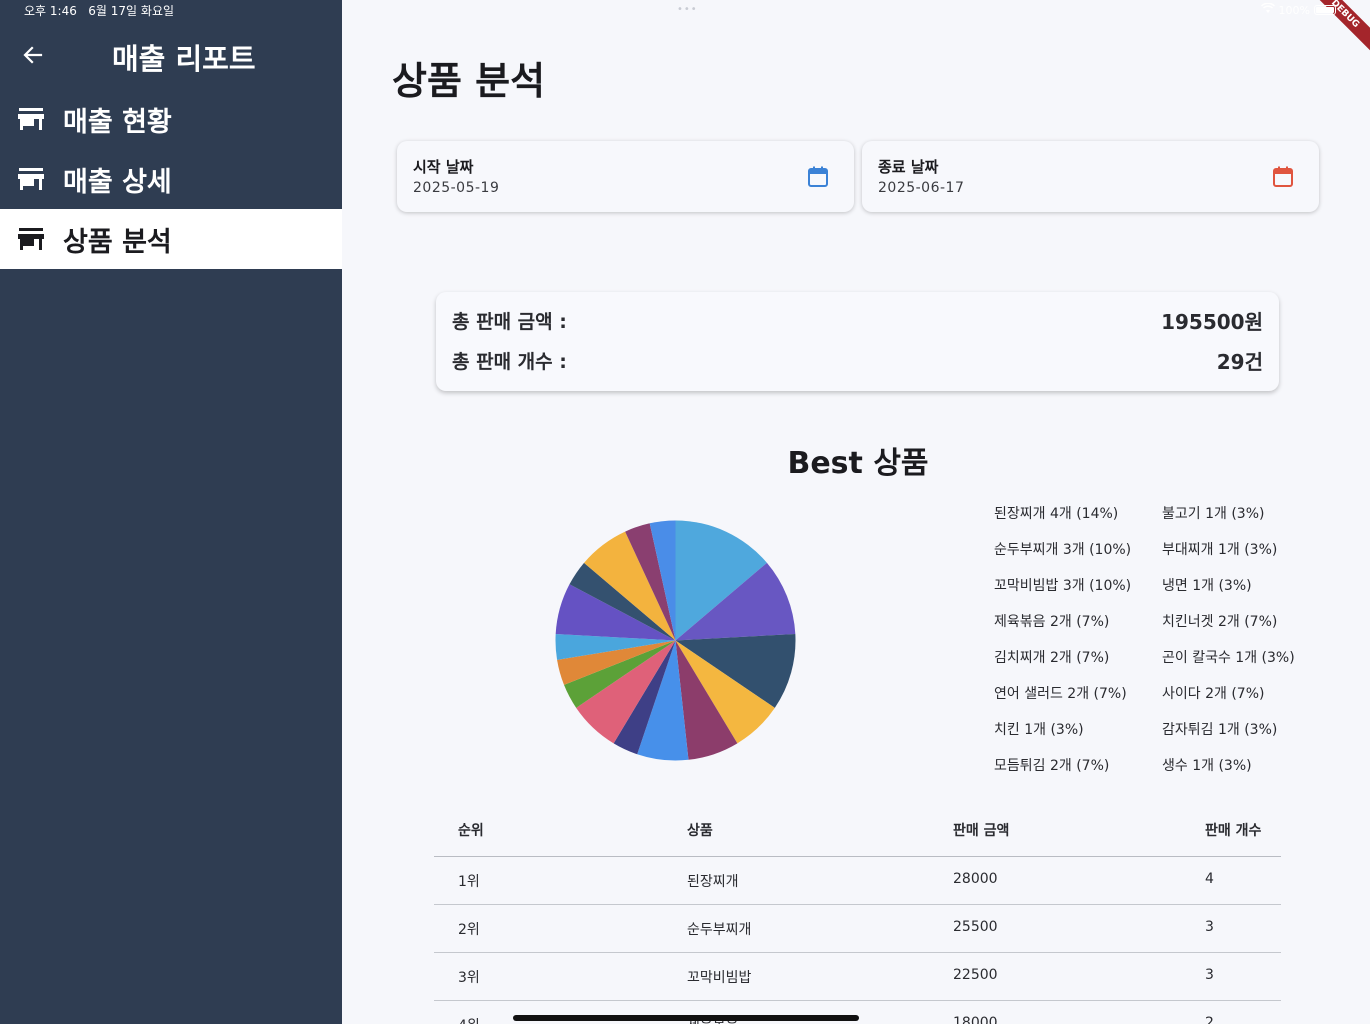  Describe the element at coordinates (981, 831) in the screenshot. I see `header-amount: 판매 금액` at that location.